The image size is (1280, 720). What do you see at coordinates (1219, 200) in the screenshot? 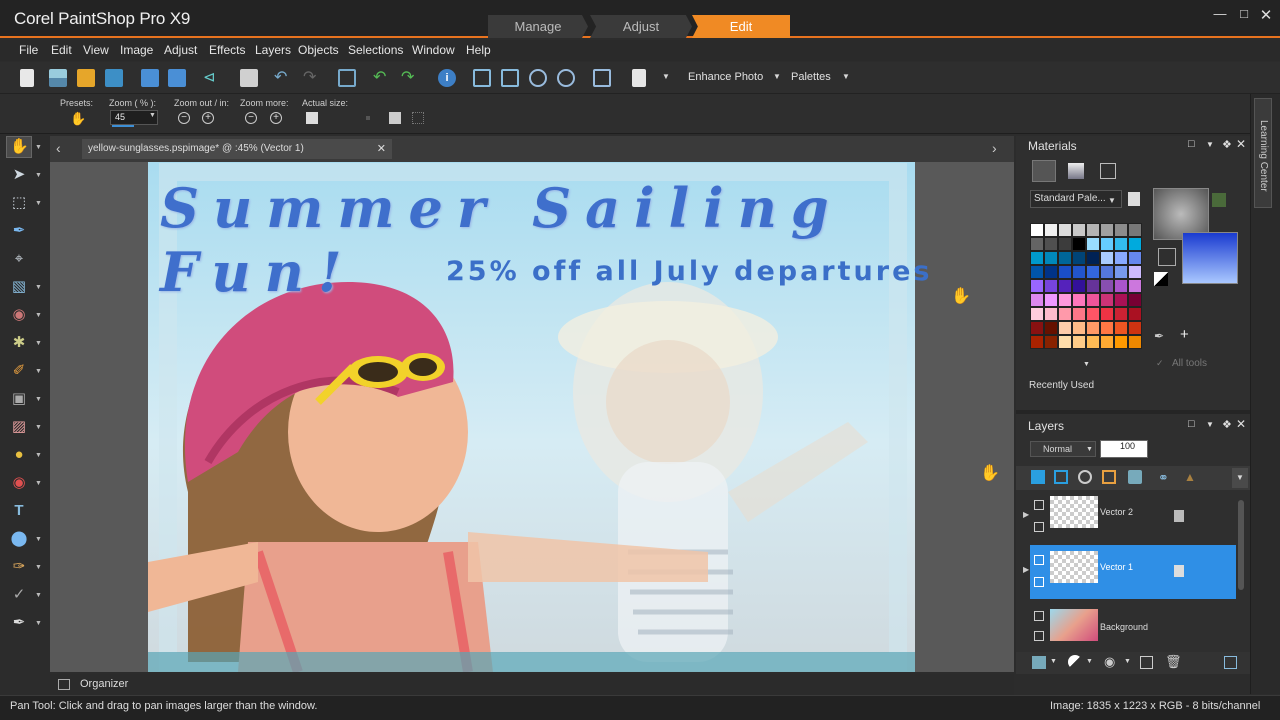
I see `recent-color-swatch` at bounding box center [1219, 200].